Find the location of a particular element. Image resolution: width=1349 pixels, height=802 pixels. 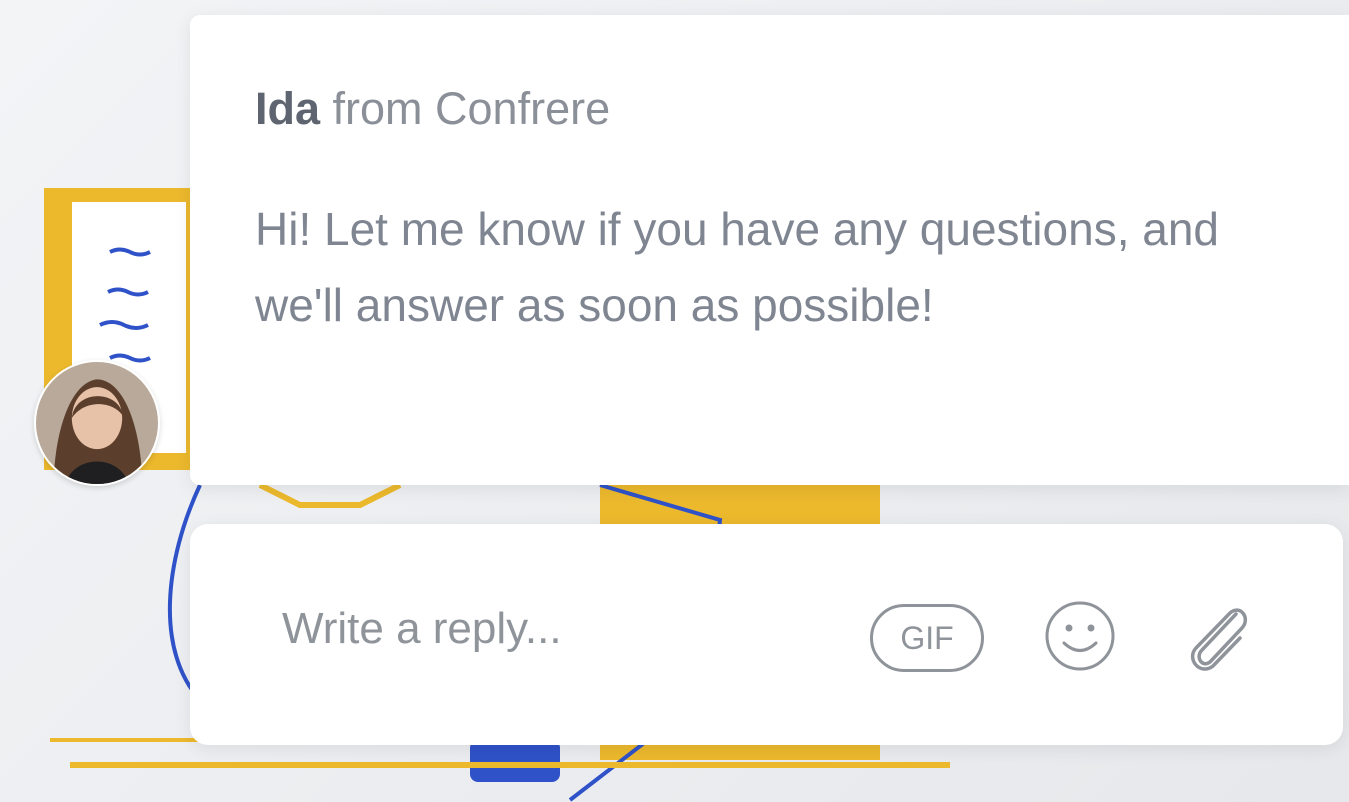

sender-line: Ida from Confrere is located at coordinates (432, 109).